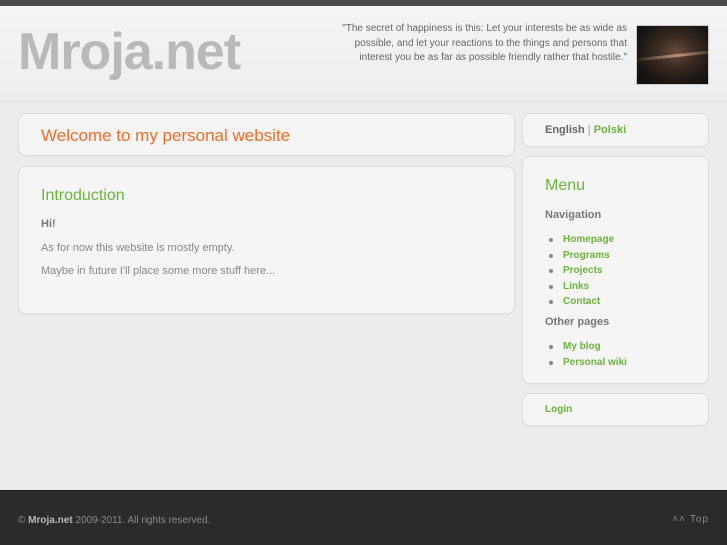  I want to click on nav-item-personal-wiki: Personal wiki, so click(586, 363).